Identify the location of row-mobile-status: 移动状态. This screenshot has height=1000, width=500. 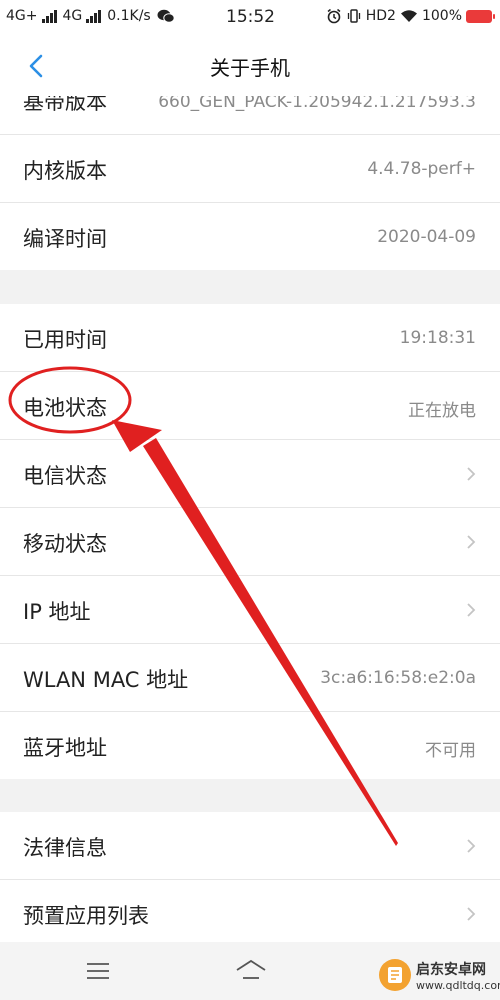
(250, 542).